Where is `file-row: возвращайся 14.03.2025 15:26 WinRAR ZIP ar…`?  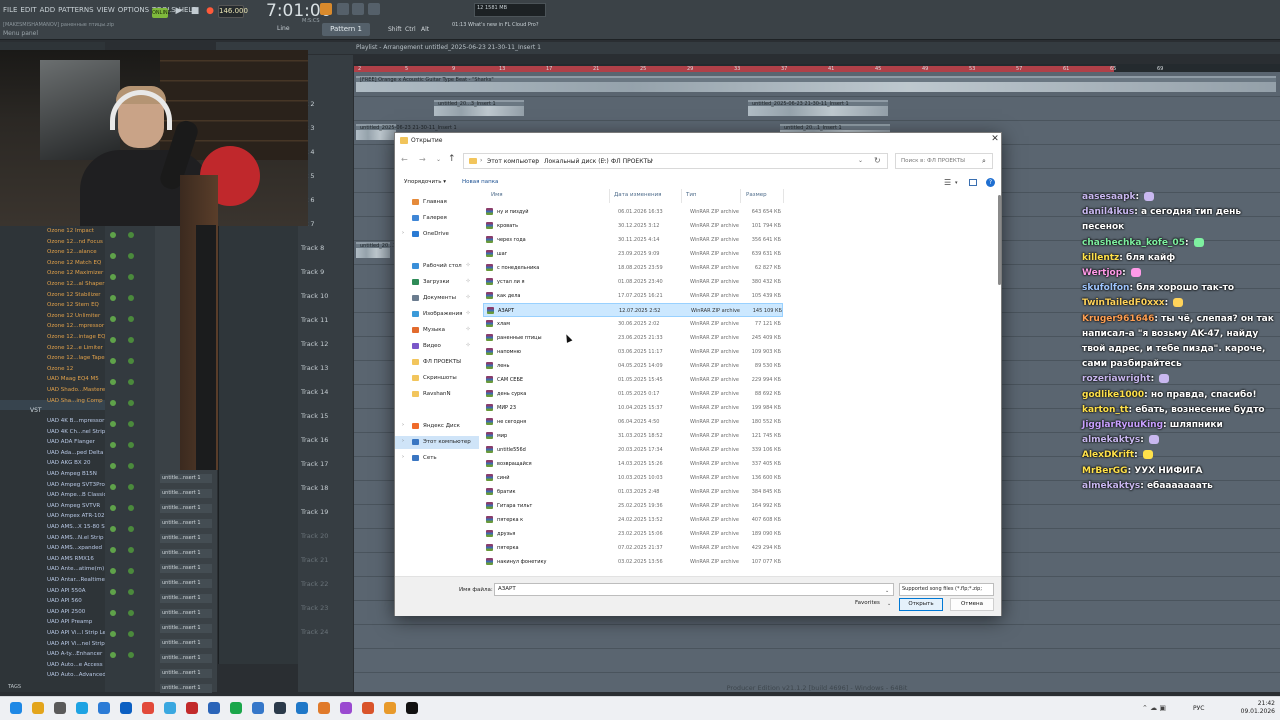
file-row: возвращайся 14.03.2025 15:26 WinRAR ZIP ar… is located at coordinates (633, 464).